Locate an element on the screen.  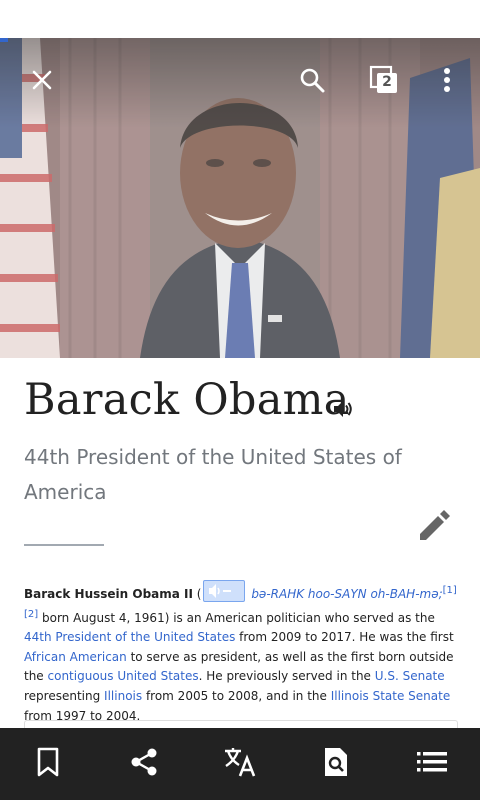
share-button is located at coordinates (144, 764).